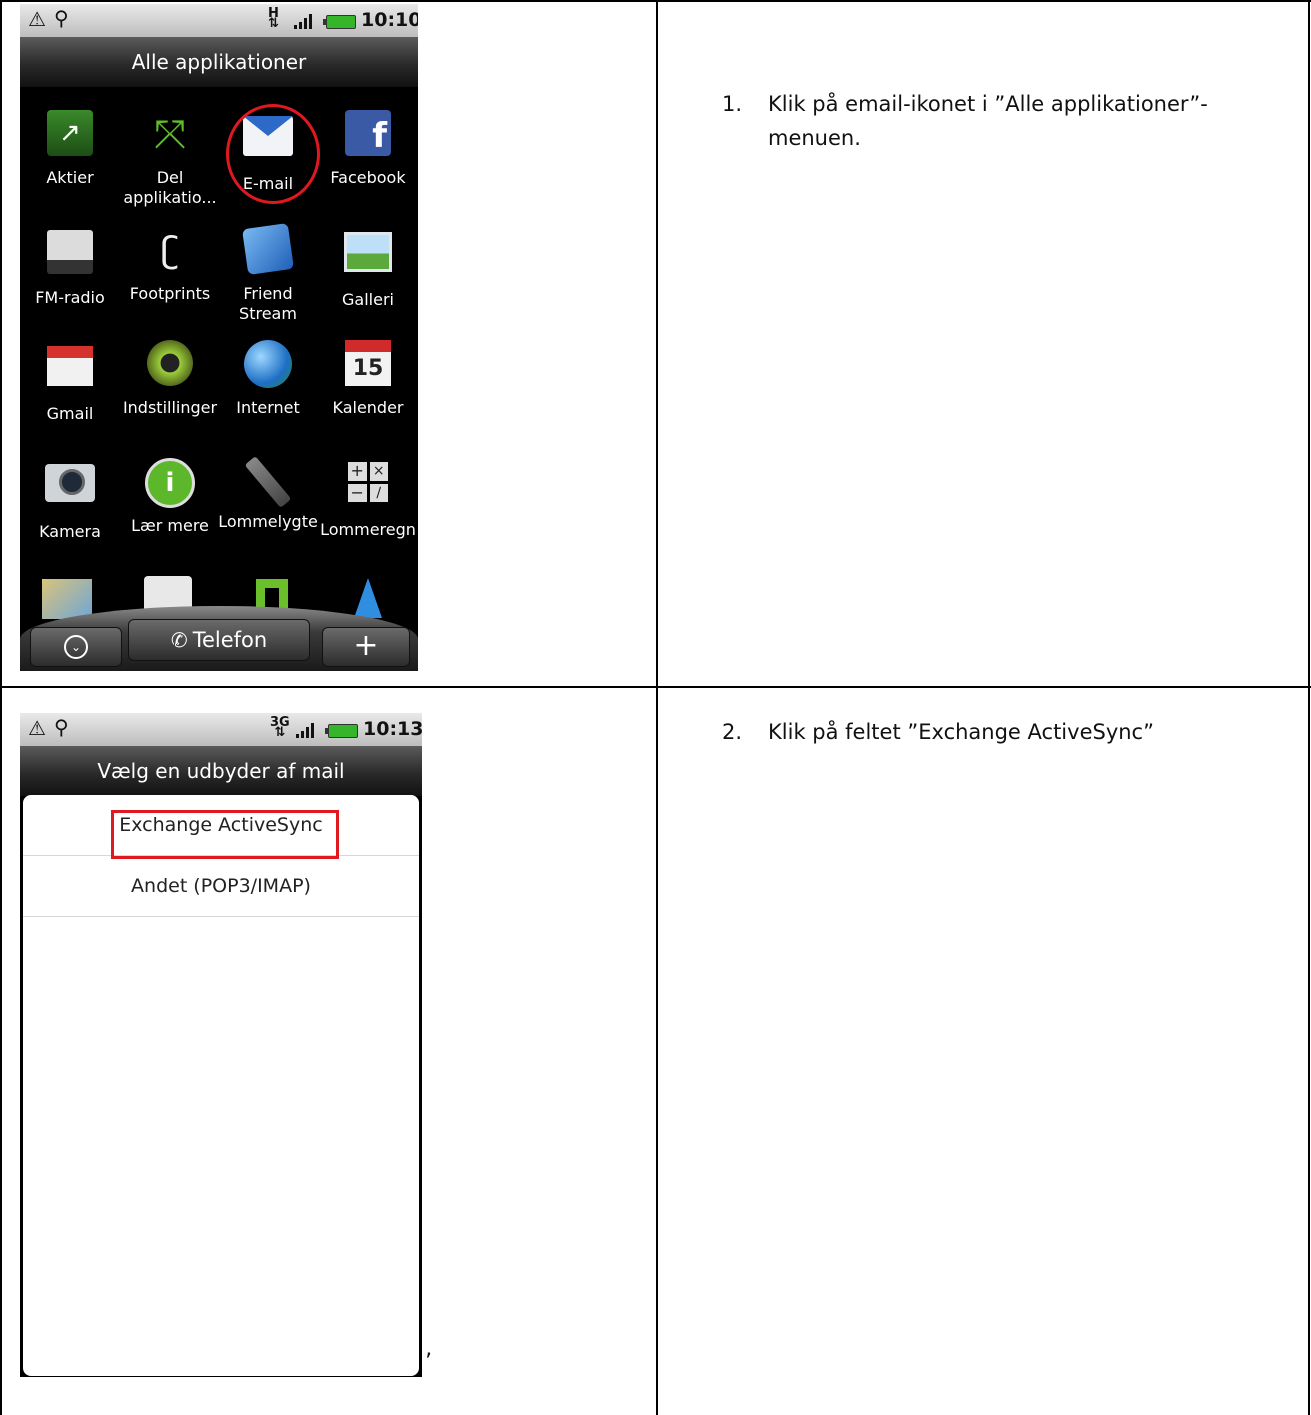 The height and width of the screenshot is (1415, 1311). What do you see at coordinates (70, 372) in the screenshot?
I see `gmail-icon` at bounding box center [70, 372].